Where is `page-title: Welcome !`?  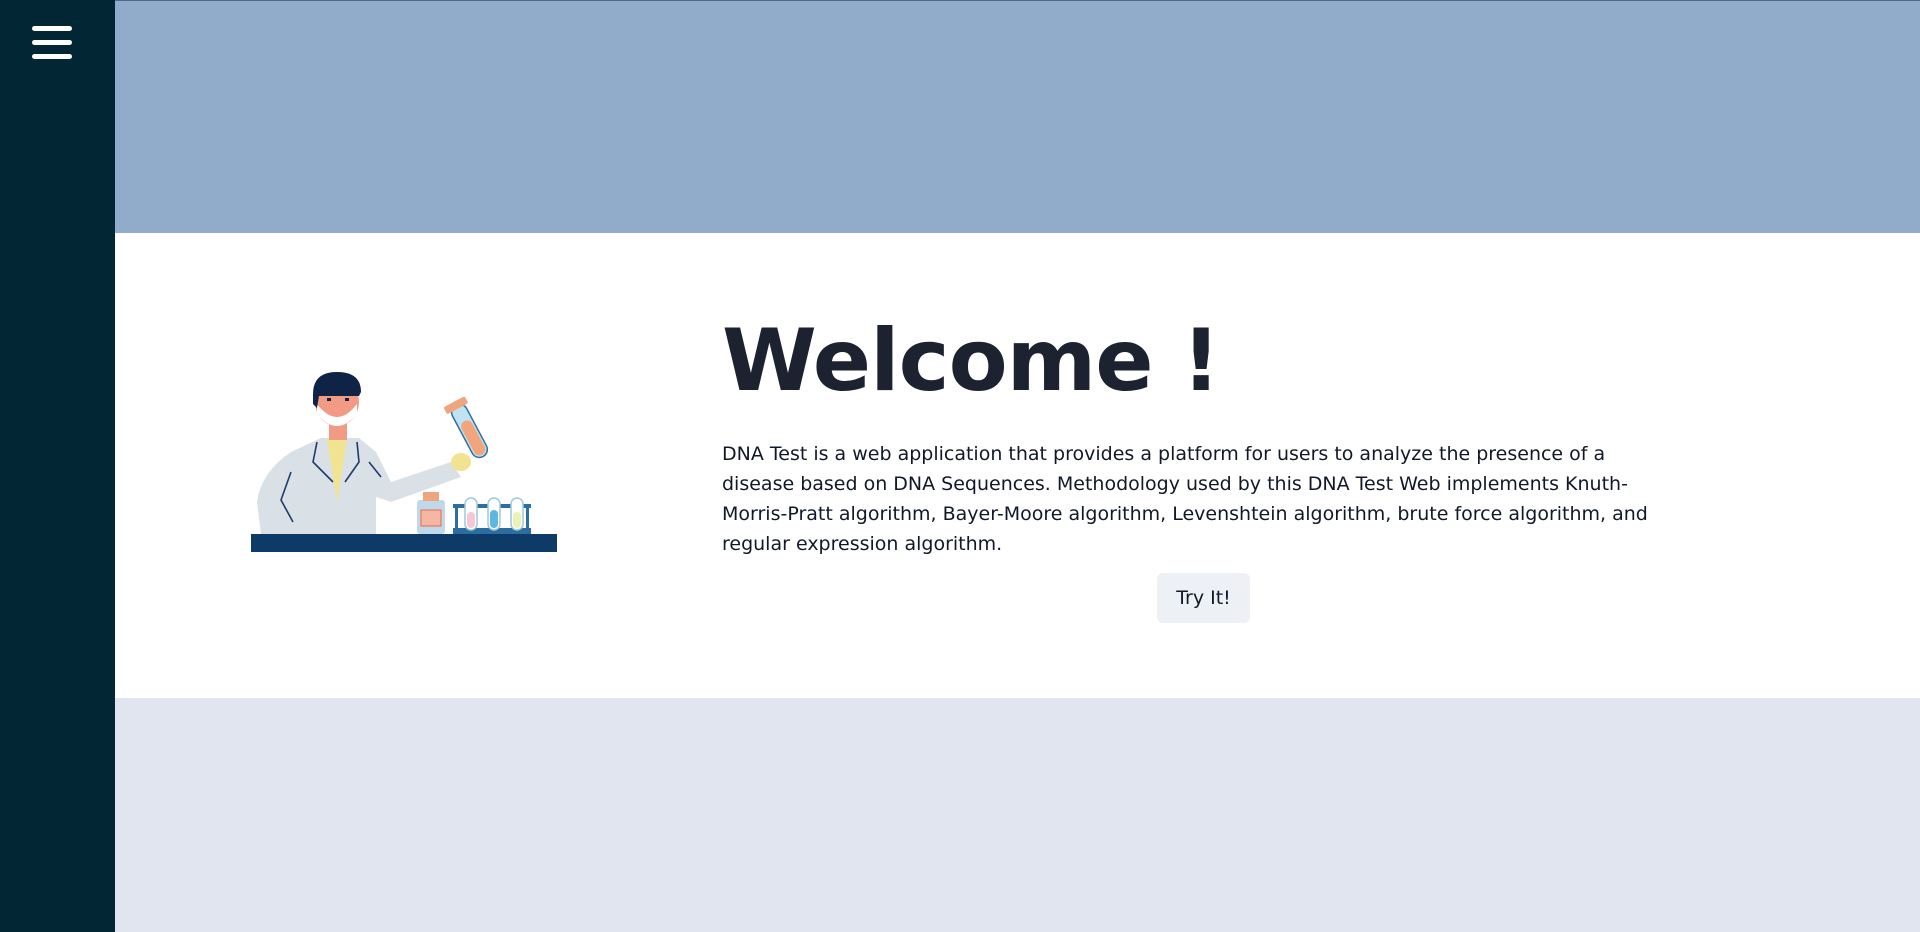 page-title: Welcome ! is located at coordinates (971, 361).